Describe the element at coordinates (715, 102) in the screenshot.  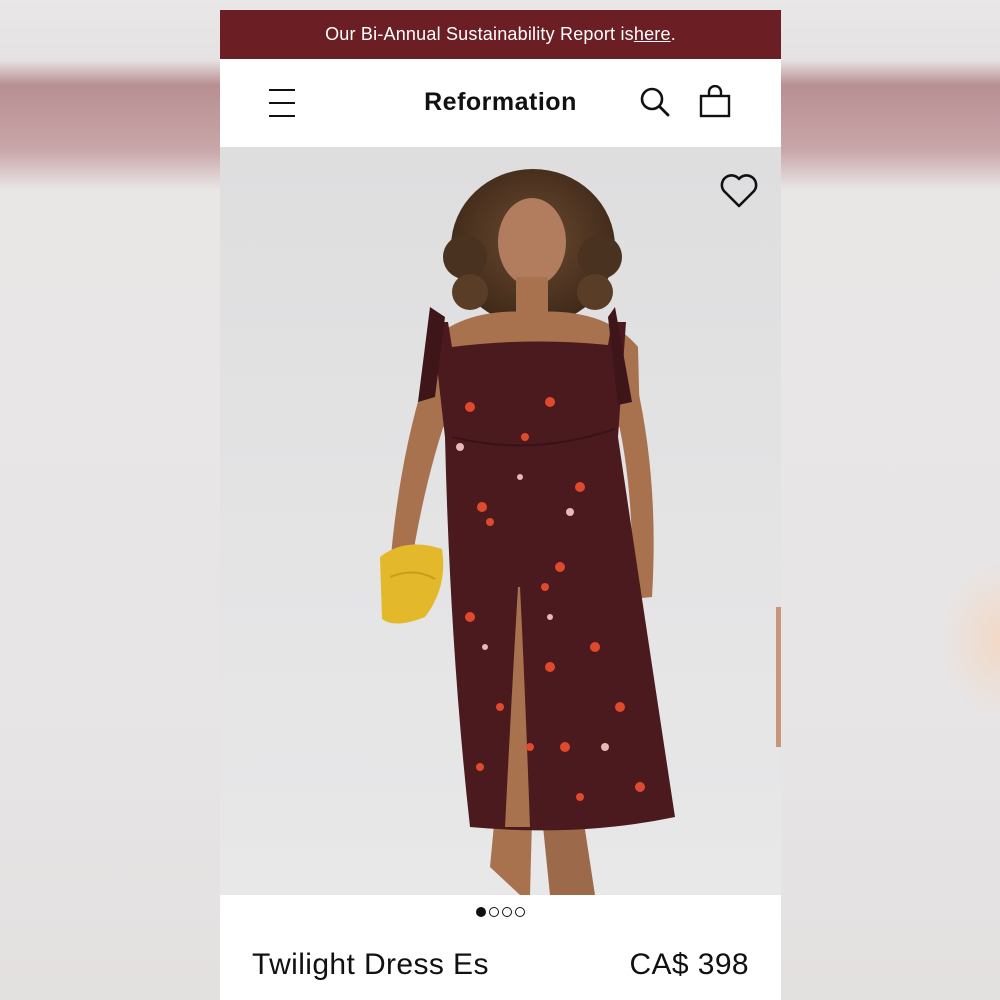
I see `bag-icon` at that location.